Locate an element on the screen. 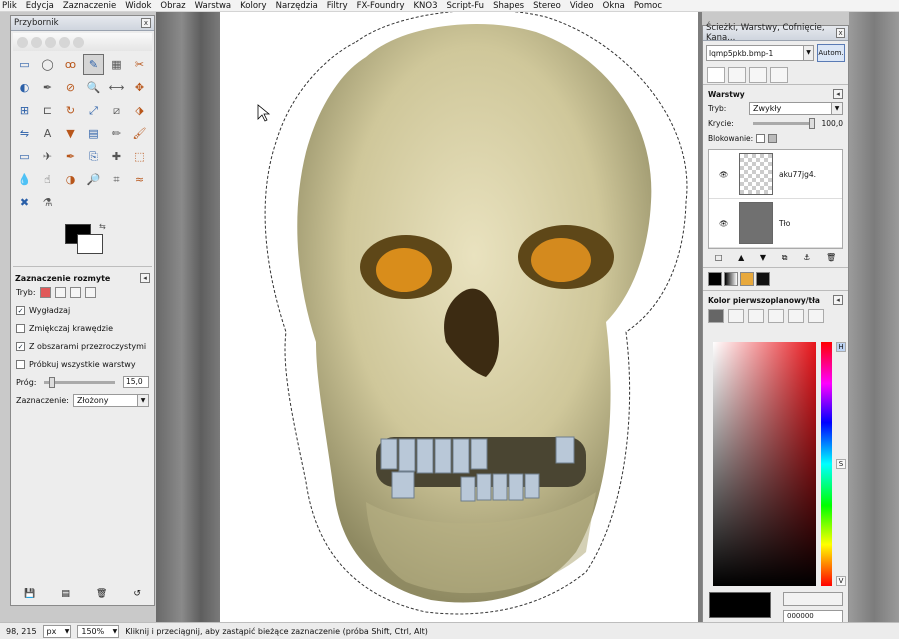 The width and height of the screenshot is (899, 639). save-options-icon: 💾 is located at coordinates (29, 594).